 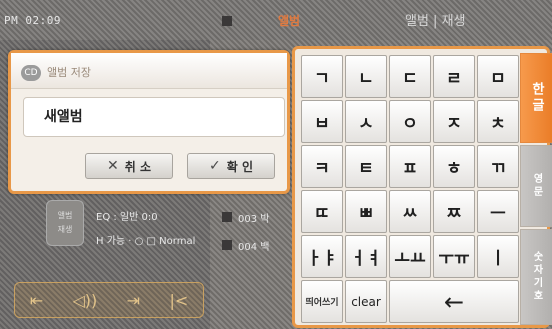 What do you see at coordinates (435, 21) in the screenshot?
I see `top-menu: 앨범 | 재생` at bounding box center [435, 21].